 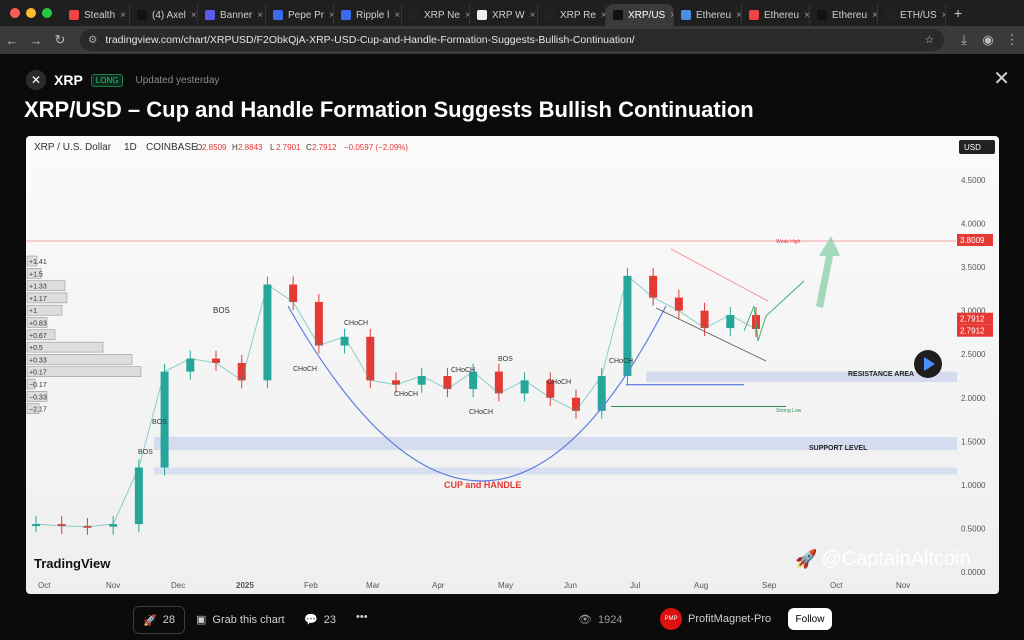 What do you see at coordinates (60, 40) in the screenshot?
I see `reload-button: ↻` at bounding box center [60, 40].